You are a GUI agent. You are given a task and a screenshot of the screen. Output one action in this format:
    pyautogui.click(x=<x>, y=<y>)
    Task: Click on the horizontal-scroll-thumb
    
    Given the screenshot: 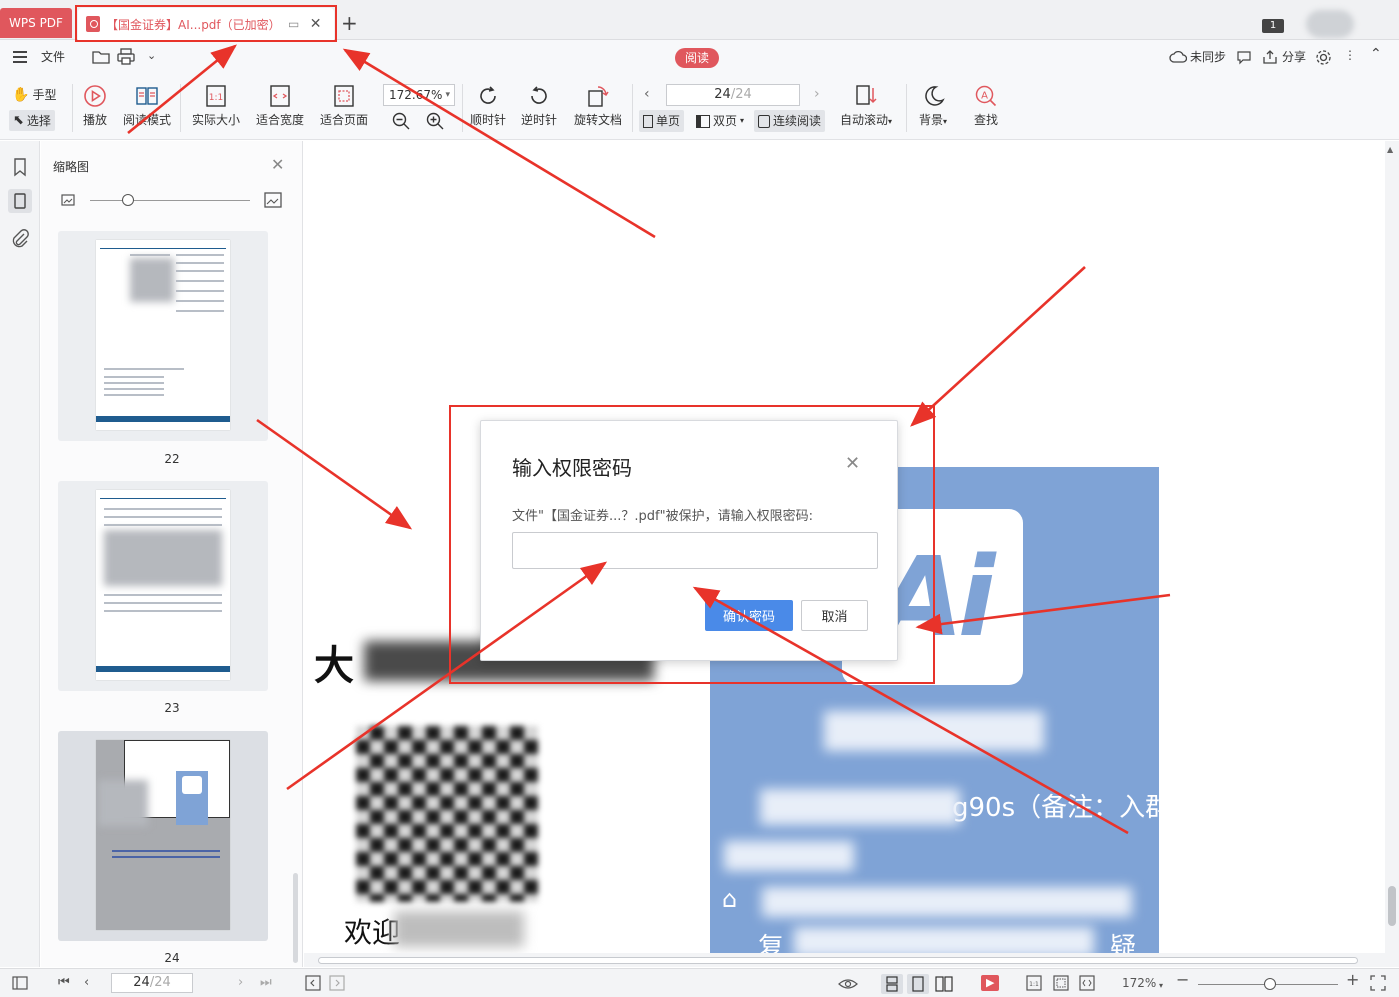 What is the action you would take?
    pyautogui.click(x=838, y=960)
    